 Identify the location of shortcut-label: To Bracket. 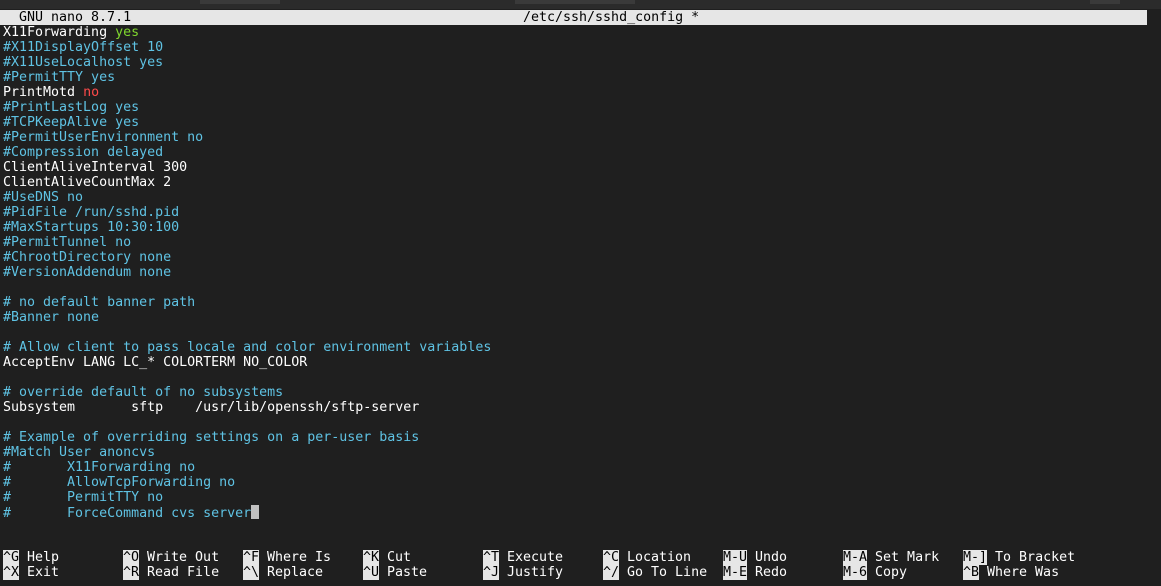
(1031, 557).